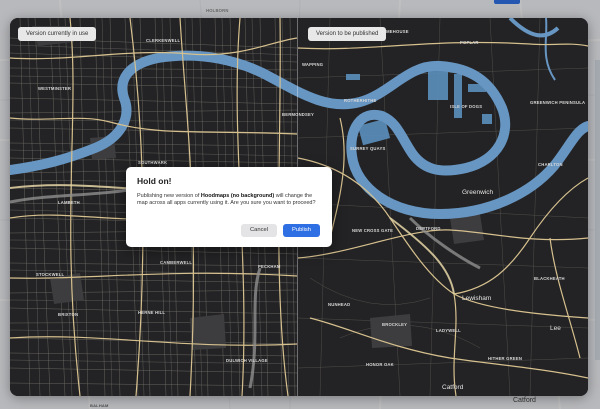 The height and width of the screenshot is (409, 600). What do you see at coordinates (476, 298) in the screenshot?
I see `map-label-lewisham: Lewisham` at bounding box center [476, 298].